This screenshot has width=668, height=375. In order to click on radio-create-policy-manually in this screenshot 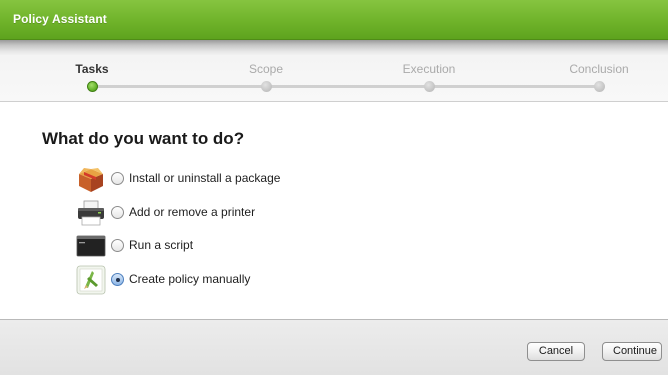, I will do `click(117, 279)`.